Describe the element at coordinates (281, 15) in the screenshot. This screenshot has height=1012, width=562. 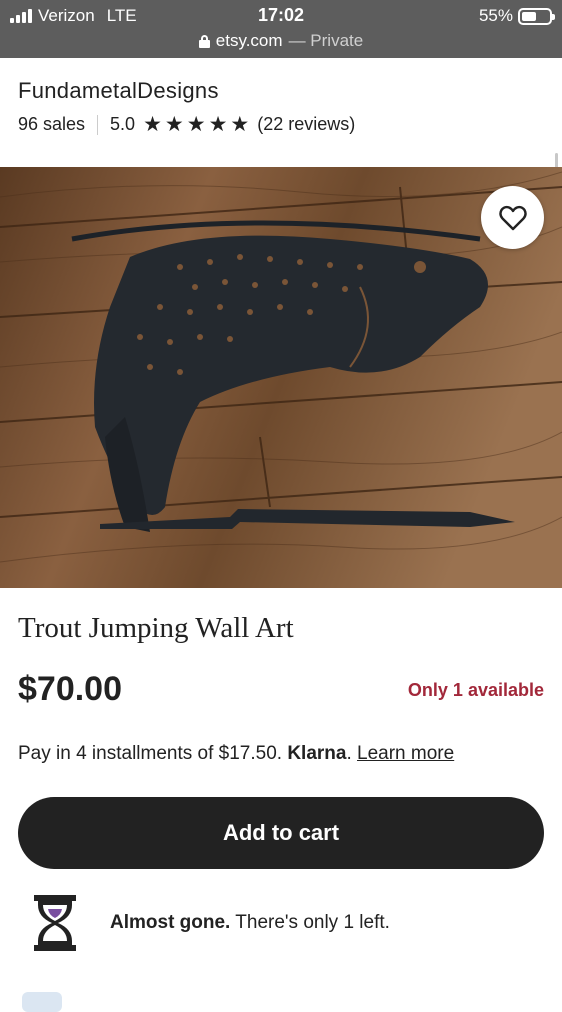
I see `clock: 17:02` at that location.